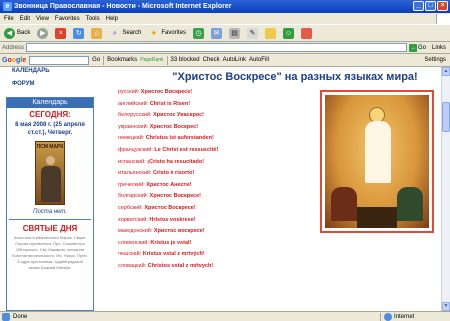 This screenshot has height=321, width=450. What do you see at coordinates (122, 60) in the screenshot?
I see `bookmarks-button: Bookmarks` at bounding box center [122, 60].